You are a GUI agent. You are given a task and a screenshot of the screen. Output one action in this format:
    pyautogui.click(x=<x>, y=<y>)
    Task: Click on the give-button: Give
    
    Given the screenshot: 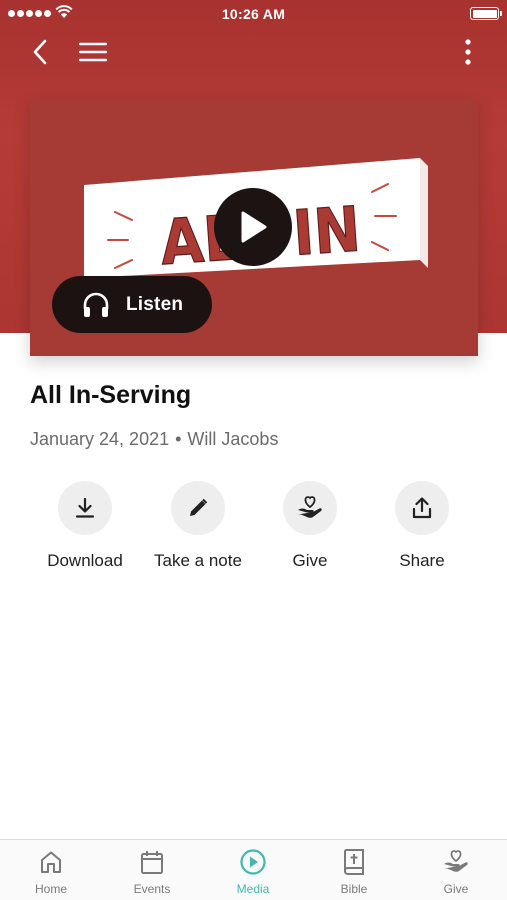 What is the action you would take?
    pyautogui.click(x=310, y=526)
    